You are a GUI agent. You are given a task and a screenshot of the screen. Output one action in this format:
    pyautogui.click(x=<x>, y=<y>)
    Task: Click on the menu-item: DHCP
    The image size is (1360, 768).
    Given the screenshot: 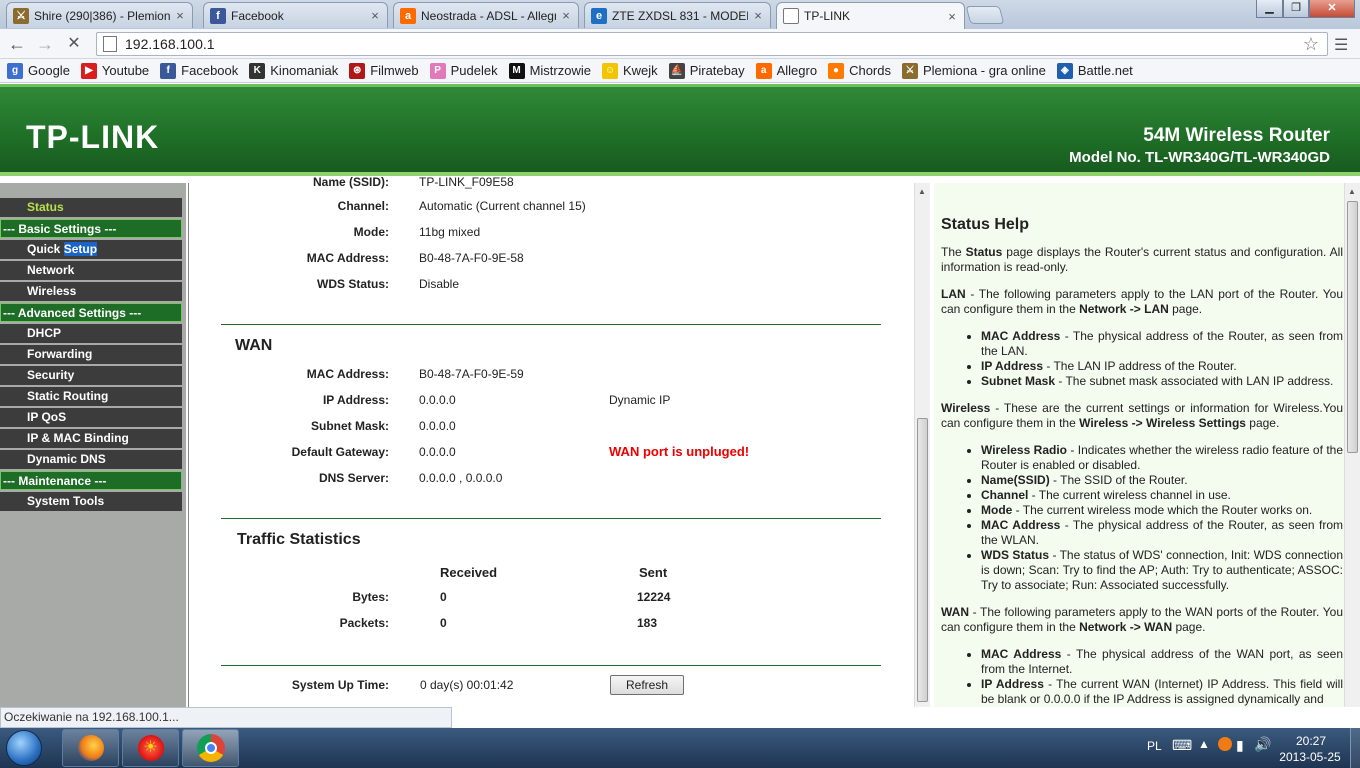 What is the action you would take?
    pyautogui.click(x=91, y=333)
    